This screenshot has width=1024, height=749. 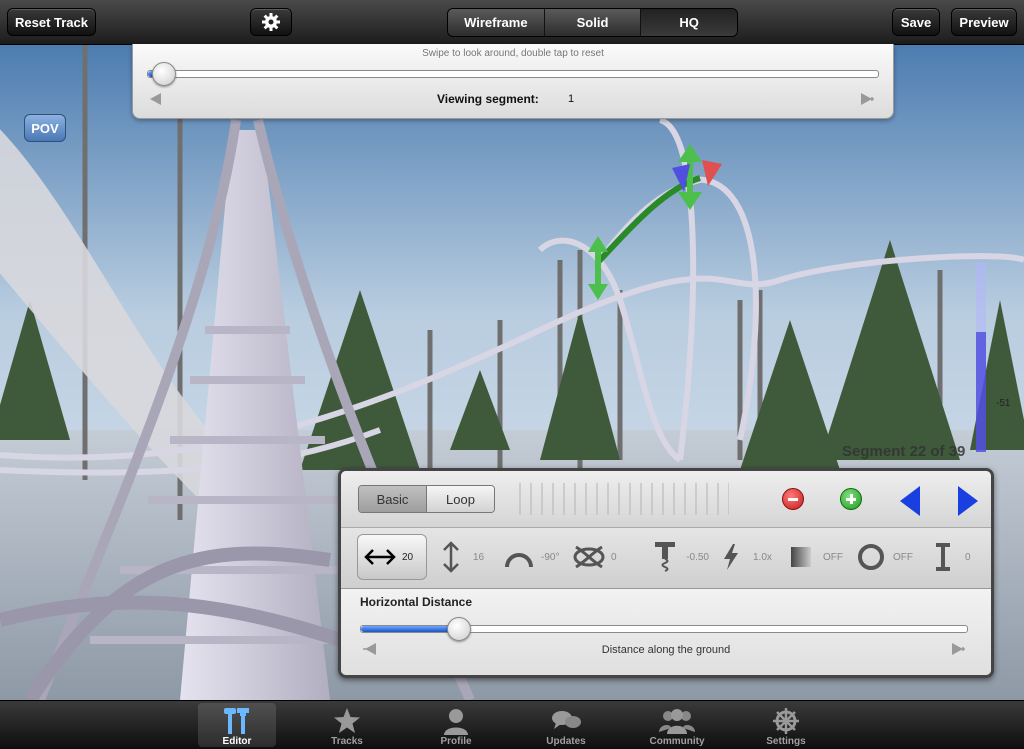 I want to click on segment-status: Segment 22 of 39, so click(x=904, y=451).